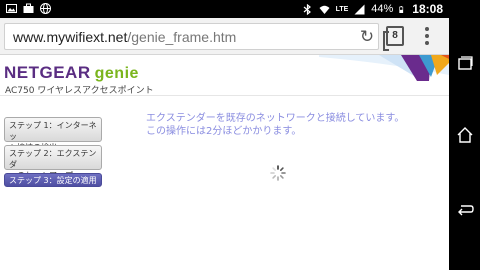 The height and width of the screenshot is (270, 480). I want to click on wifi-icon, so click(324, 9).